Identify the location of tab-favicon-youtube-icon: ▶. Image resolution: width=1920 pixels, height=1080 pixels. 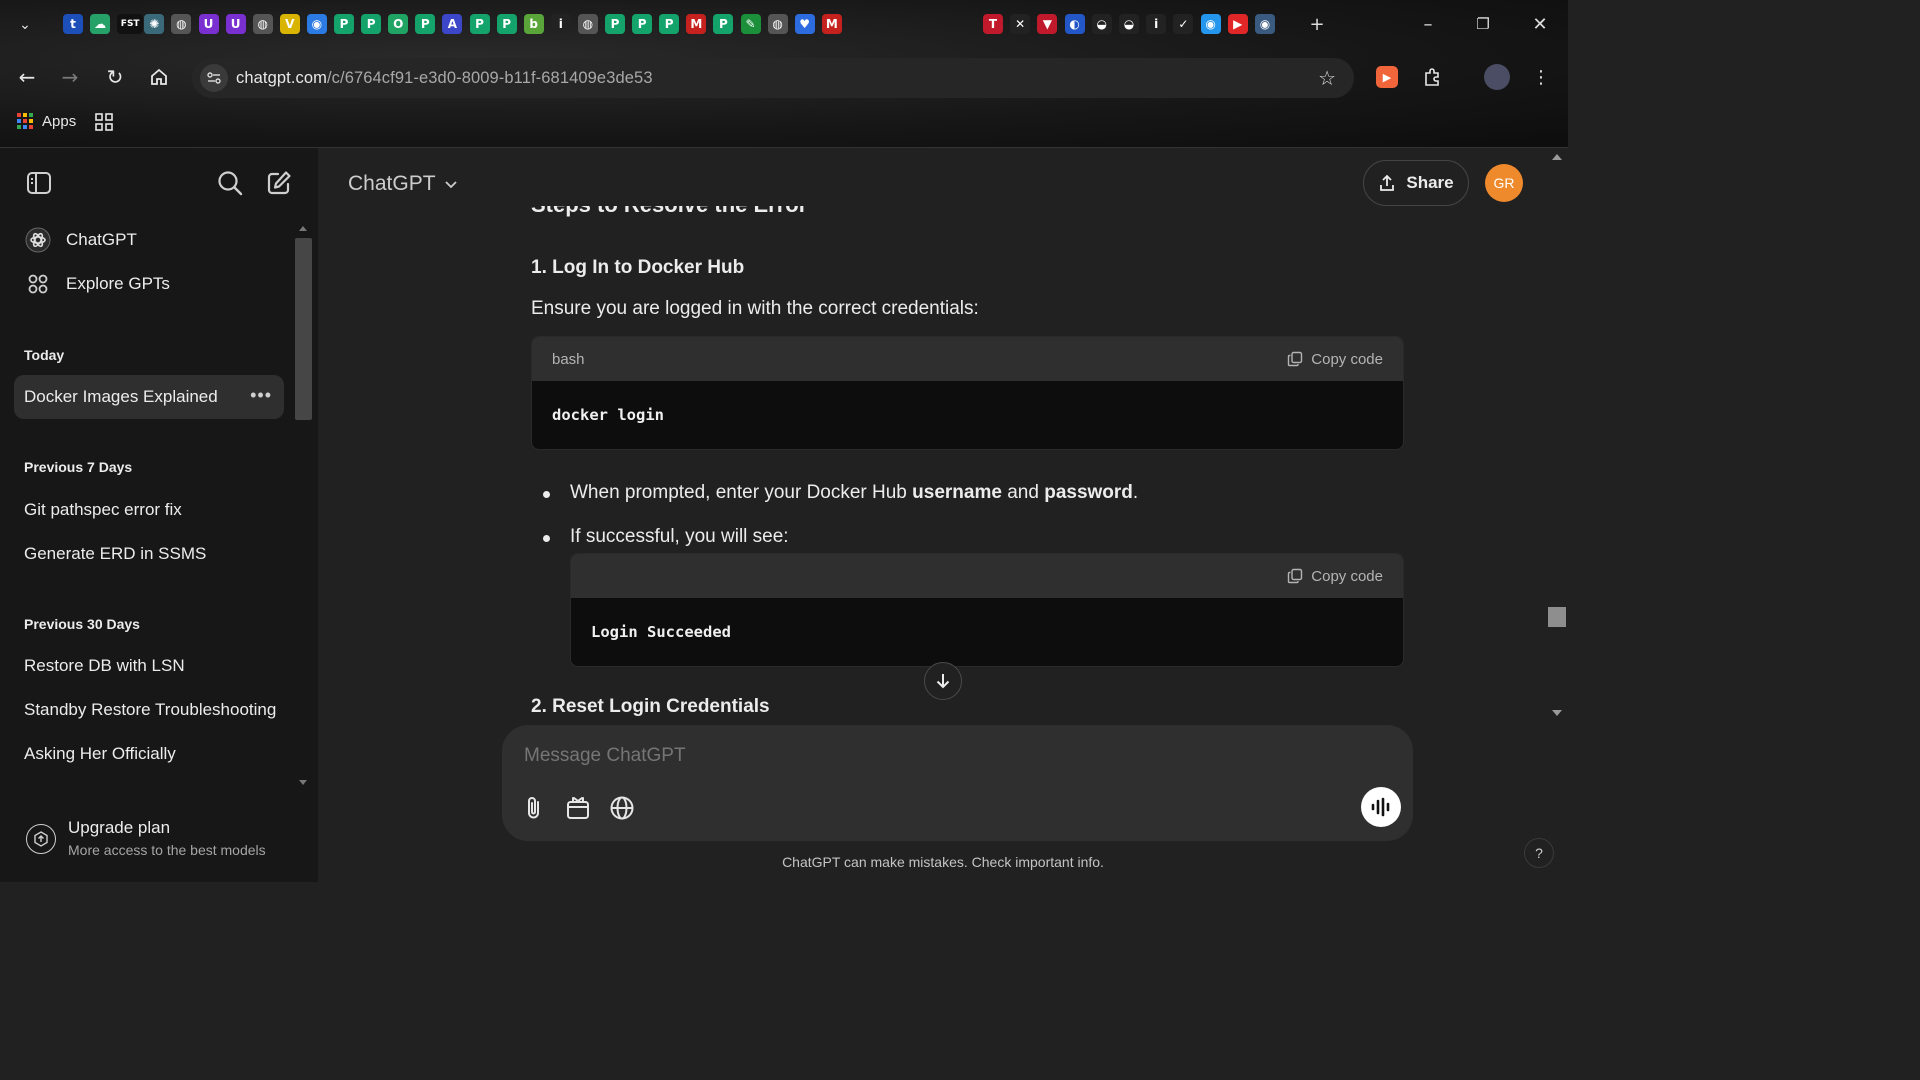
(1237, 24).